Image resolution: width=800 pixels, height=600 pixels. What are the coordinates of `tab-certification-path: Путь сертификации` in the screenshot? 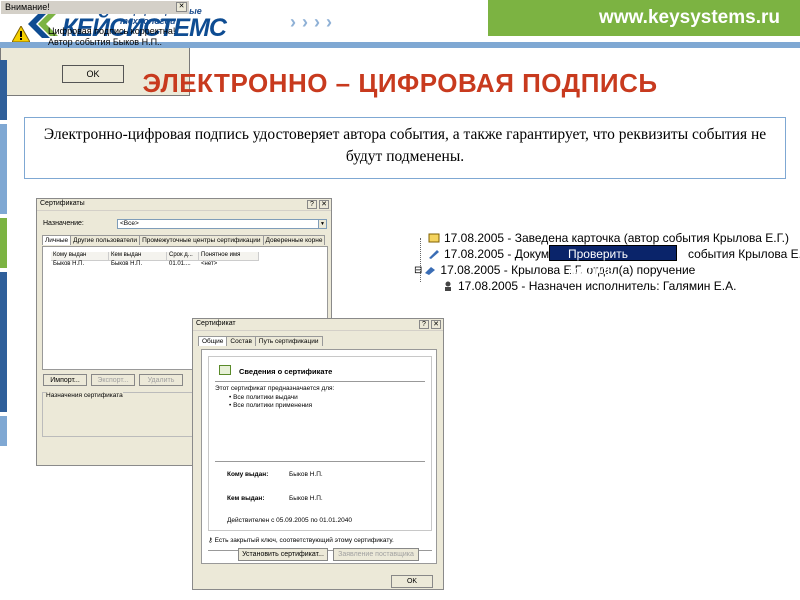 It's located at (288, 341).